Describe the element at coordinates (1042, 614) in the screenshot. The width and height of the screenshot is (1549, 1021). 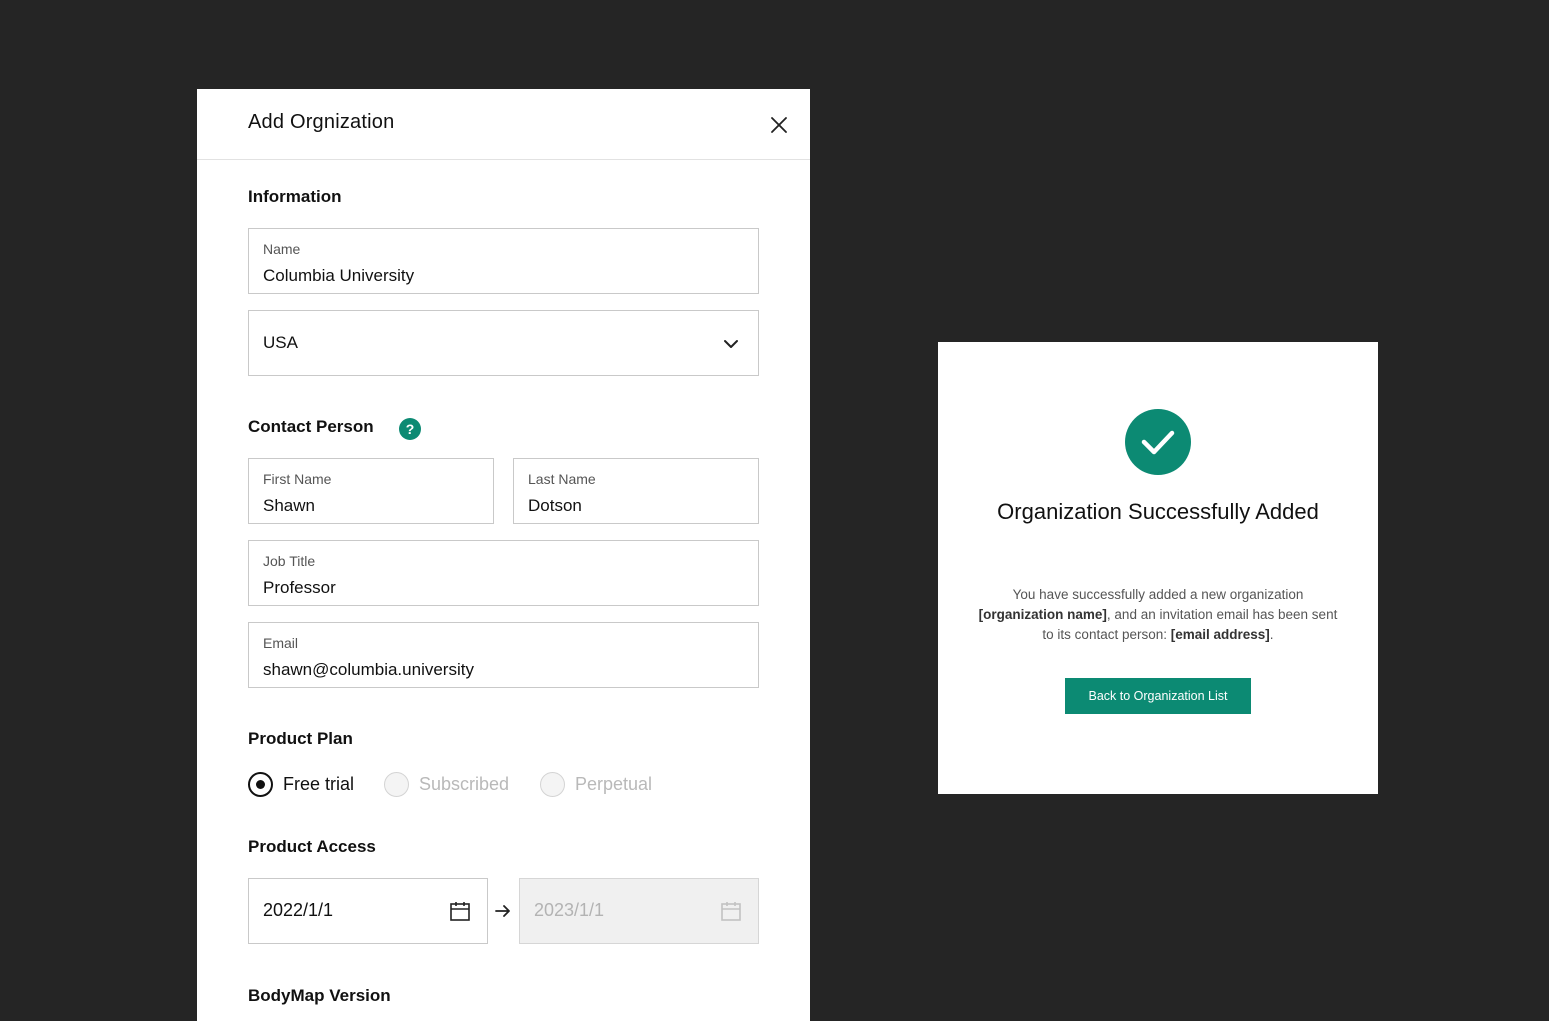
I see `message-org-name: [organization name]` at that location.